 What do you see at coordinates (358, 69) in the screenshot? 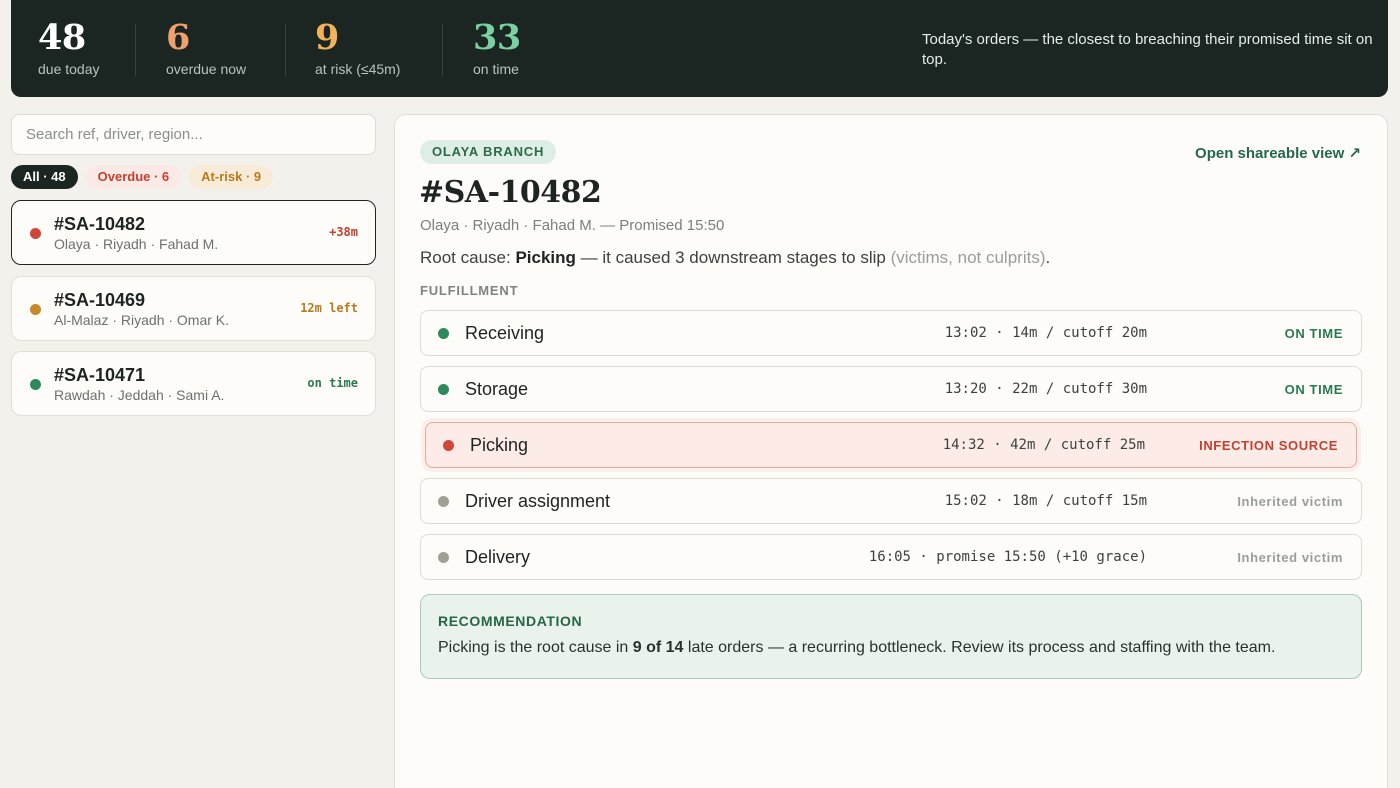
I see `stat-label: at risk (≤45m)` at bounding box center [358, 69].